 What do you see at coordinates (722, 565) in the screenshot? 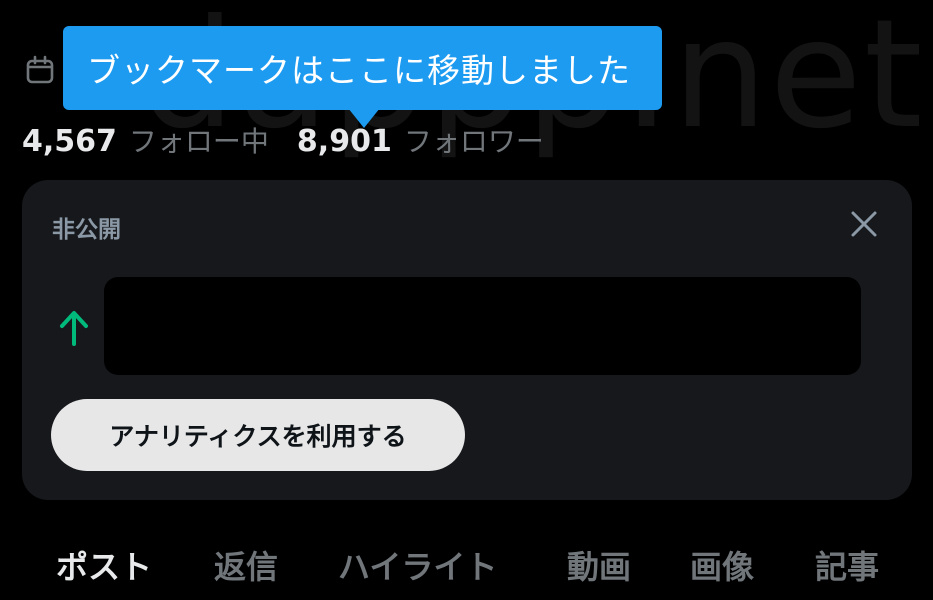
I see `tab-images: 画像` at bounding box center [722, 565].